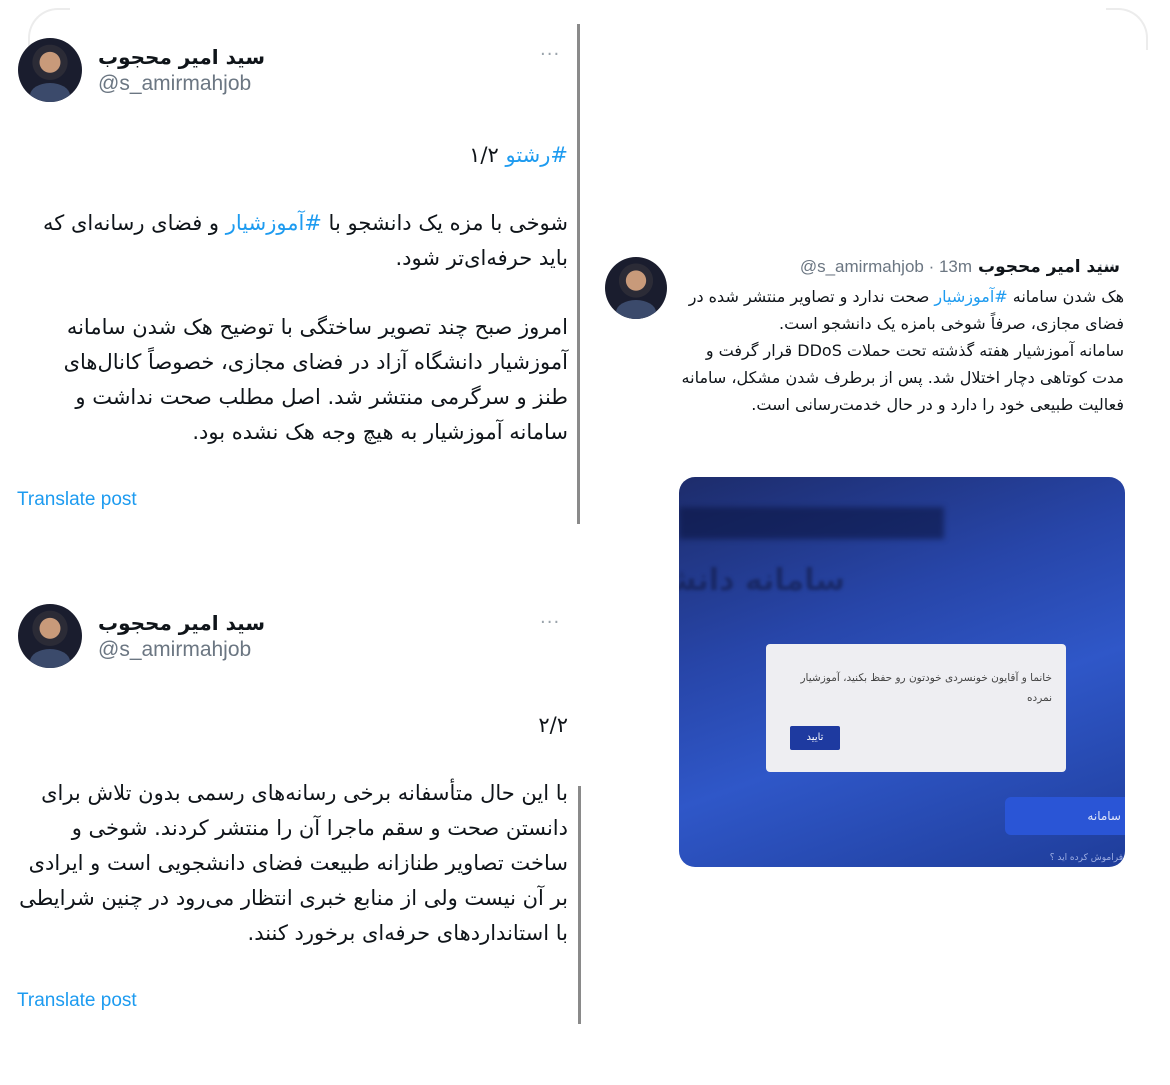 The image size is (1170, 1085). Describe the element at coordinates (434, 155) in the screenshot. I see `thread-label: #رشتو ۱/۲` at that location.